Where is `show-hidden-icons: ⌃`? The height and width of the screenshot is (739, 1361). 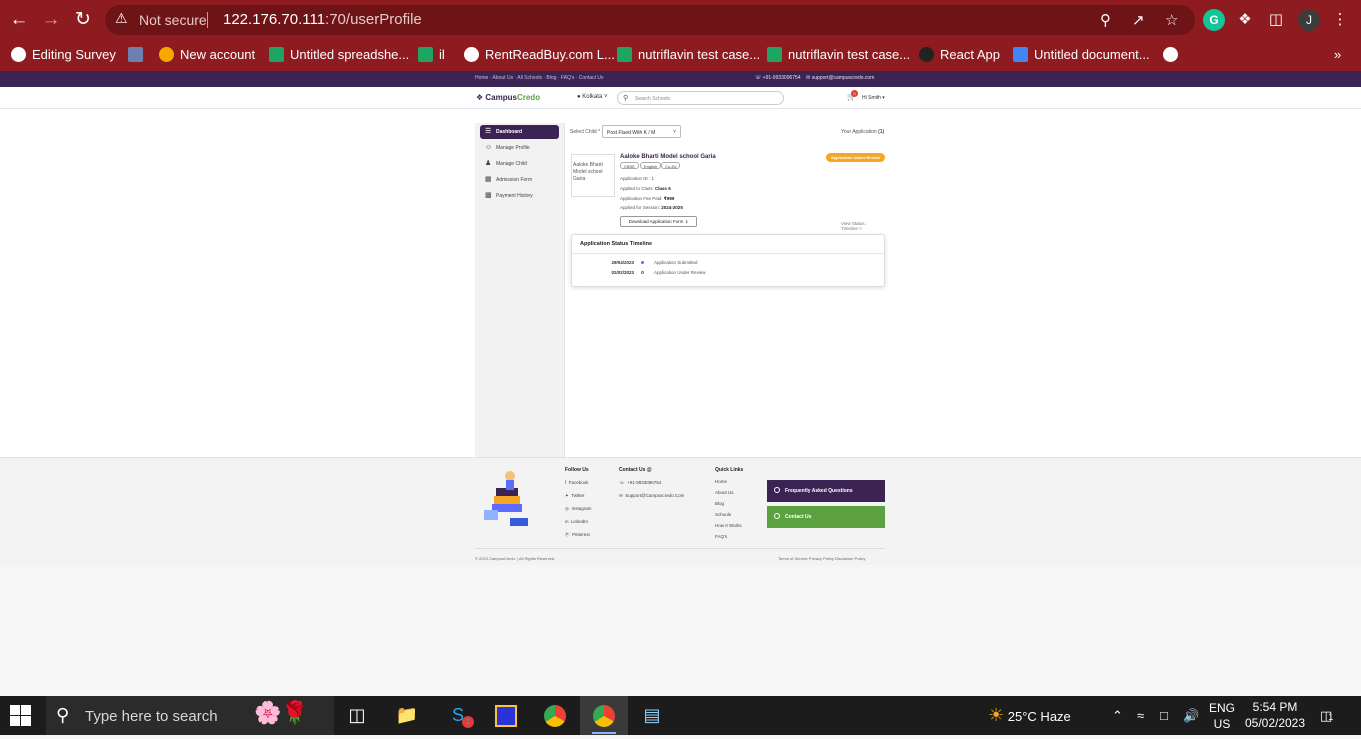
show-hidden-icons: ⌃ is located at coordinates (1117, 715).